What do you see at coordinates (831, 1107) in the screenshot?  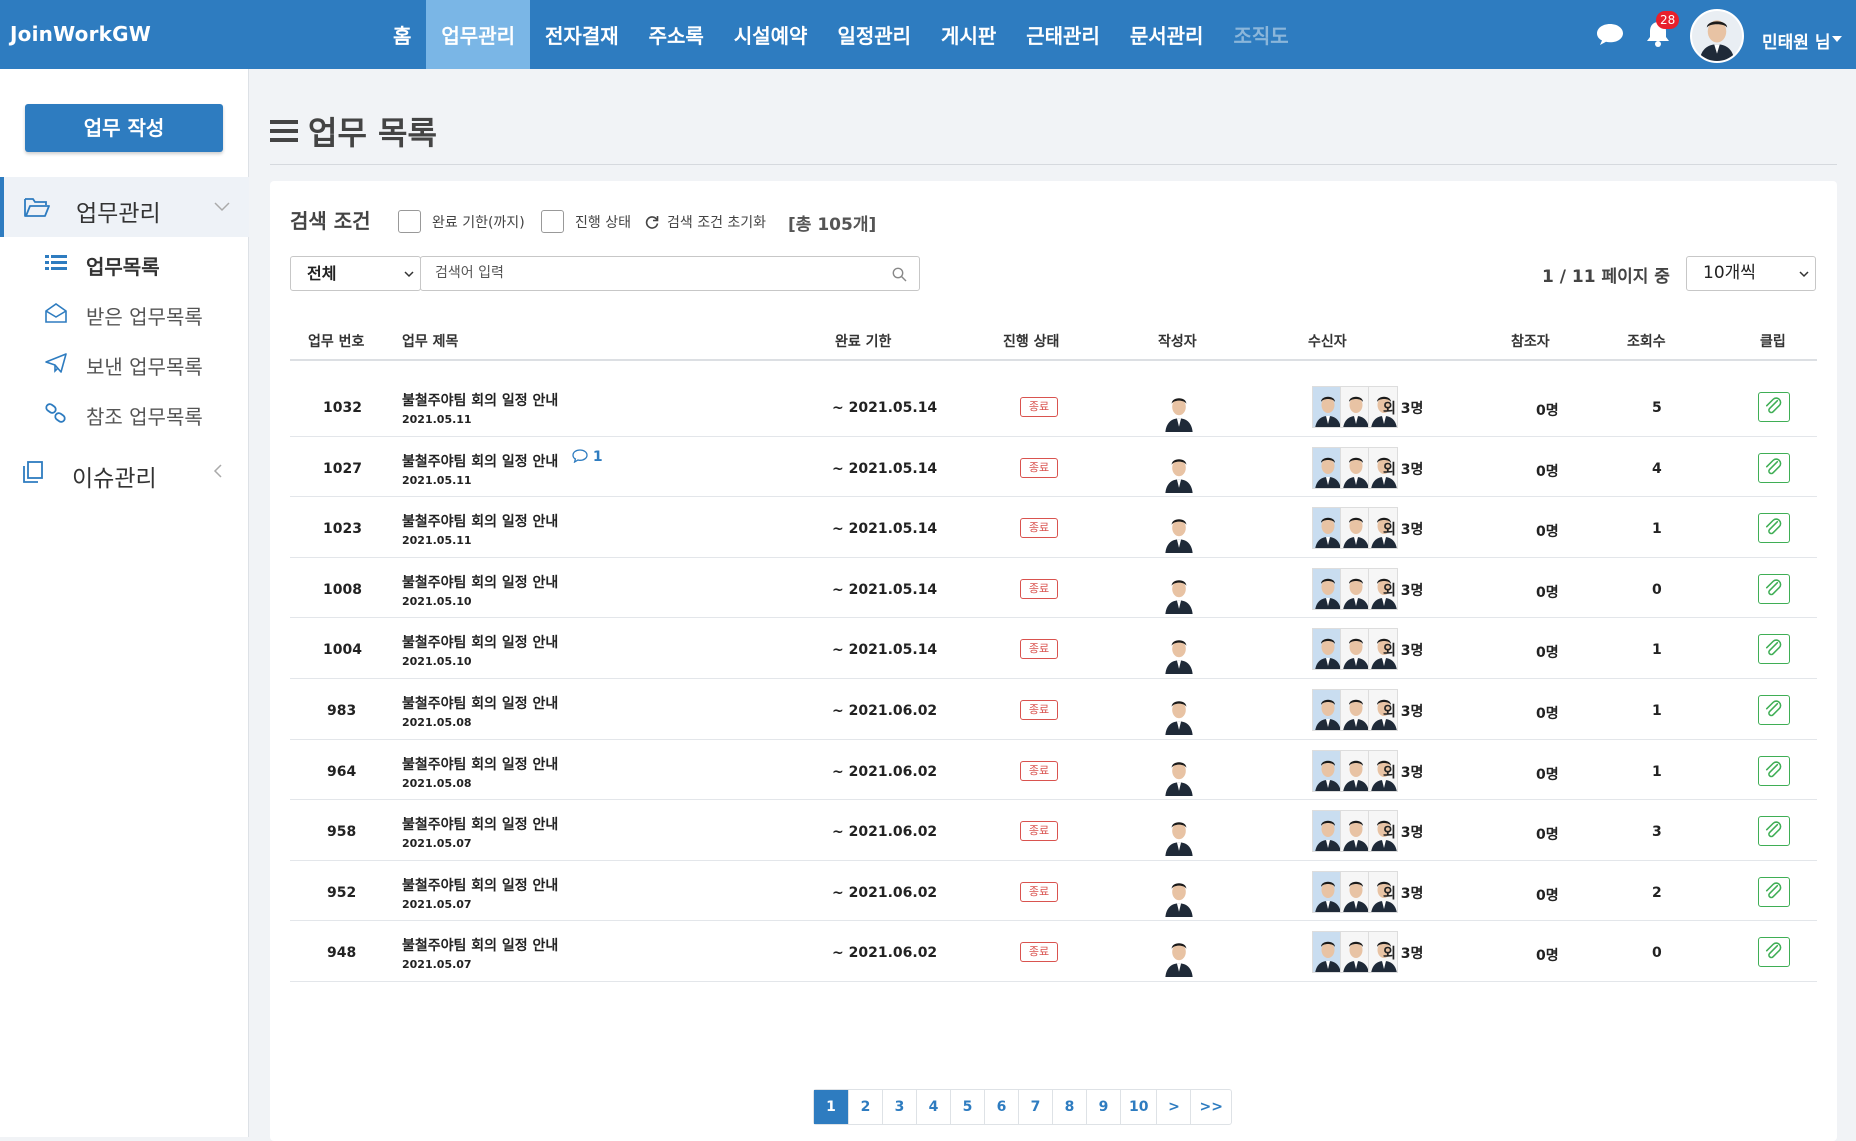 I see `page-button-0: 1` at bounding box center [831, 1107].